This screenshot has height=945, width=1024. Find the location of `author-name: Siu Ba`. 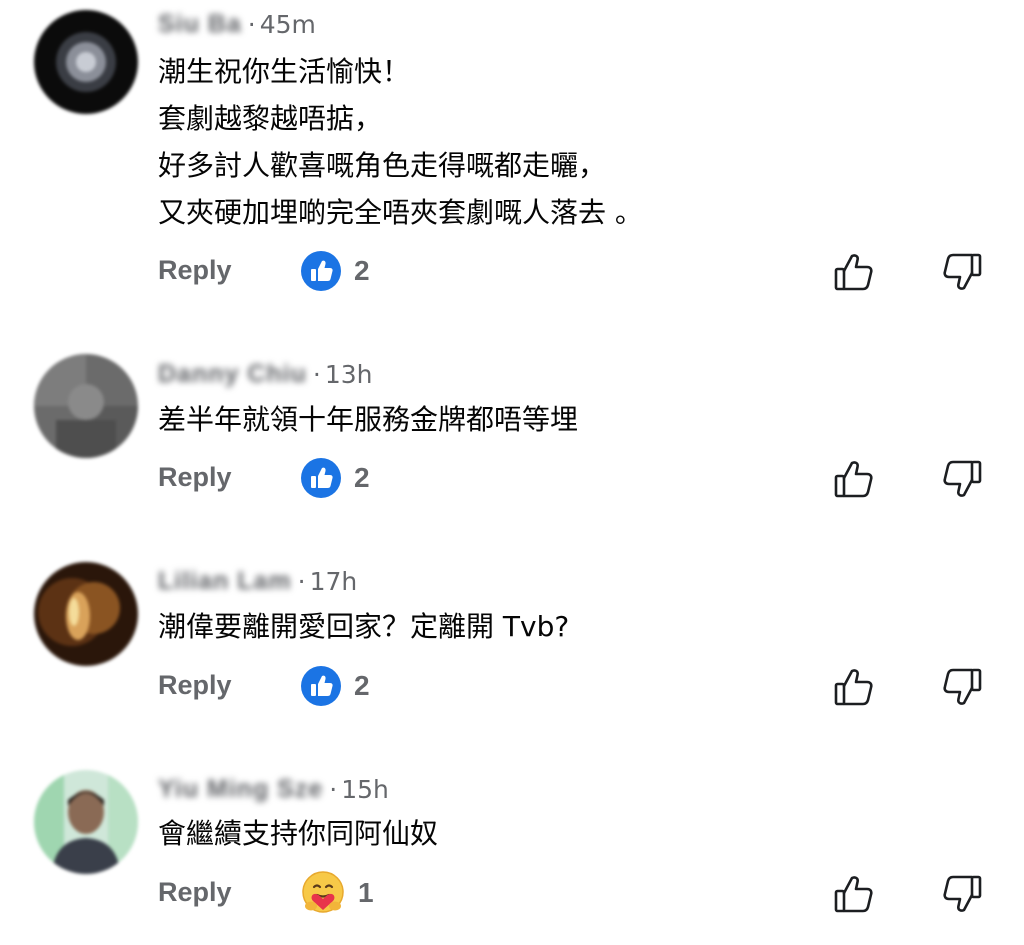

author-name: Siu Ba is located at coordinates (200, 24).